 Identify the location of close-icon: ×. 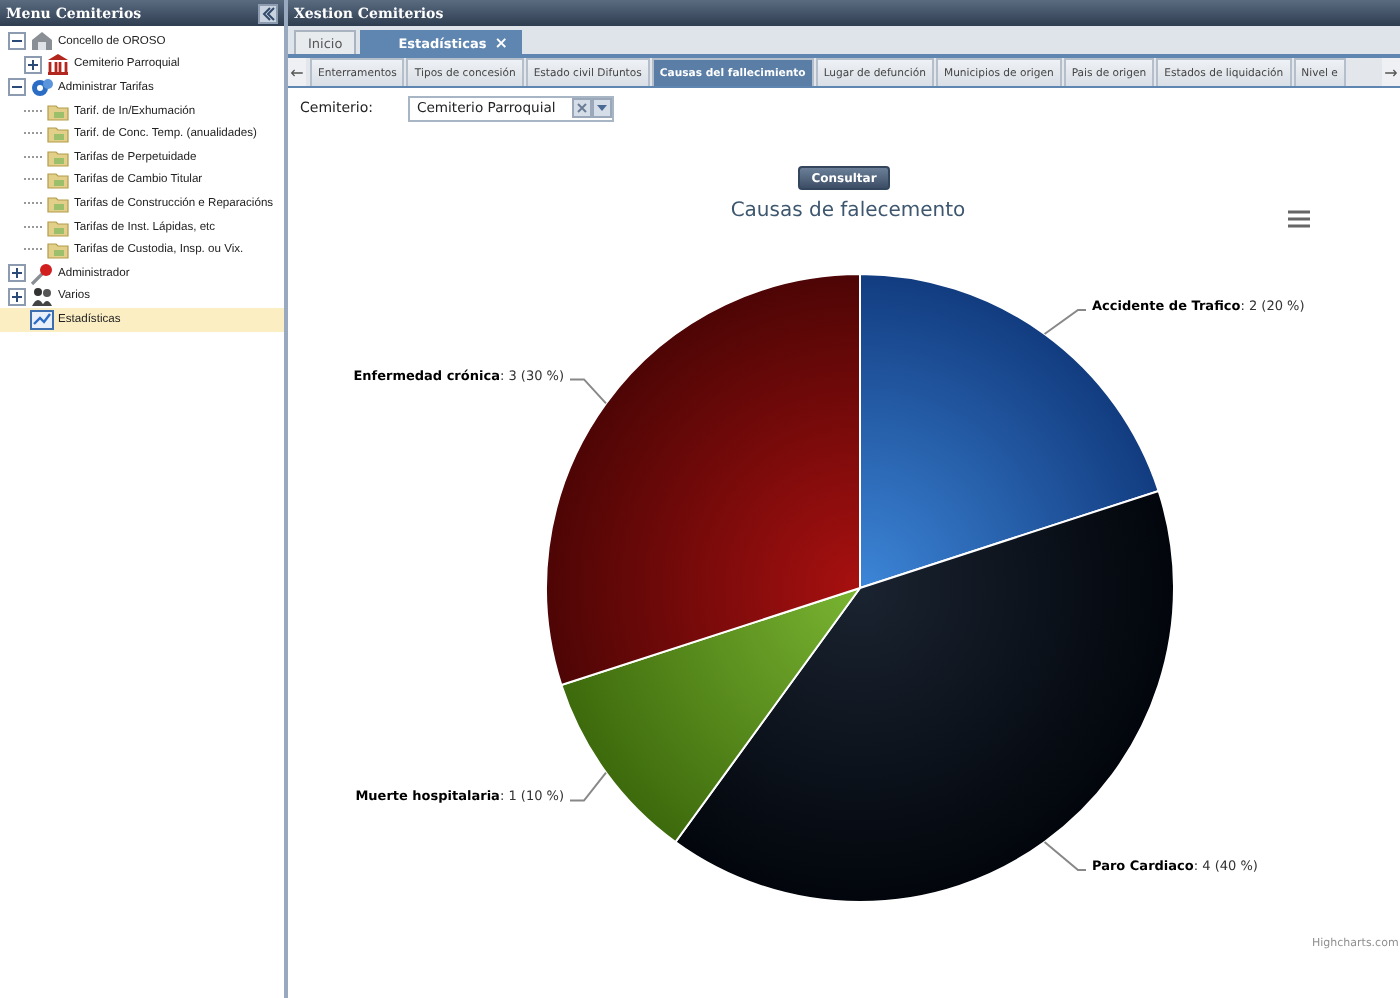
(501, 43).